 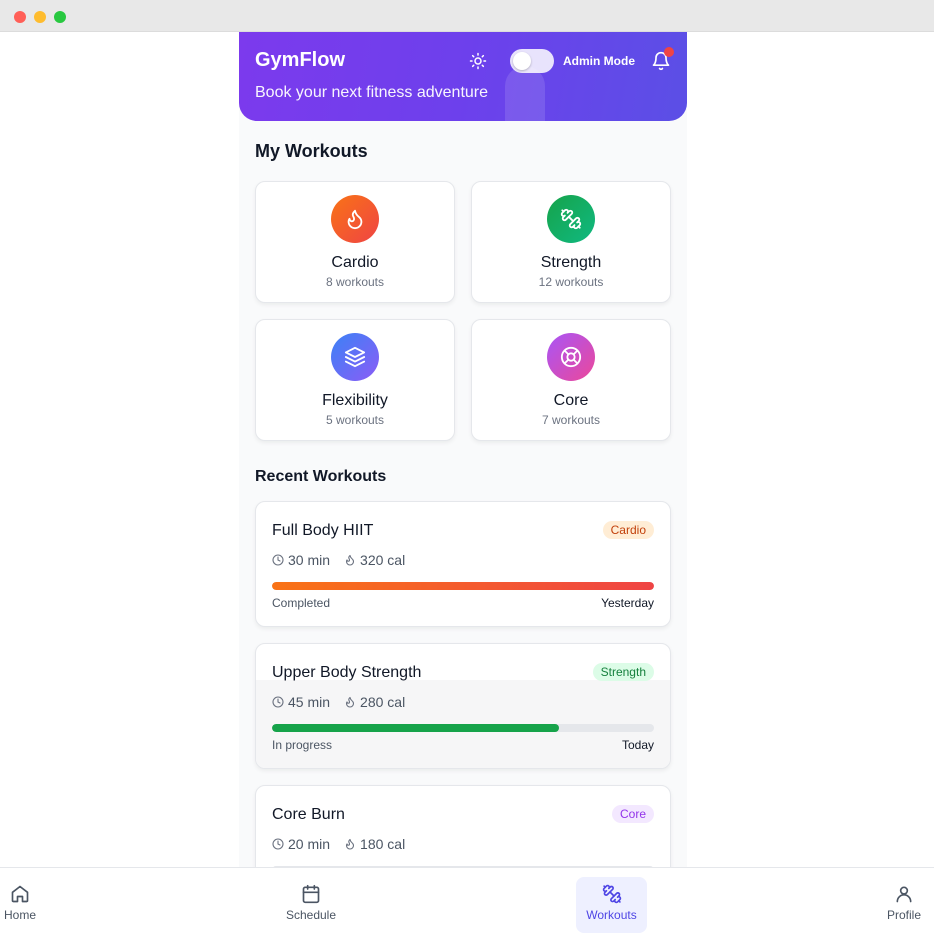 I want to click on category-count: 5 workouts, so click(x=355, y=420).